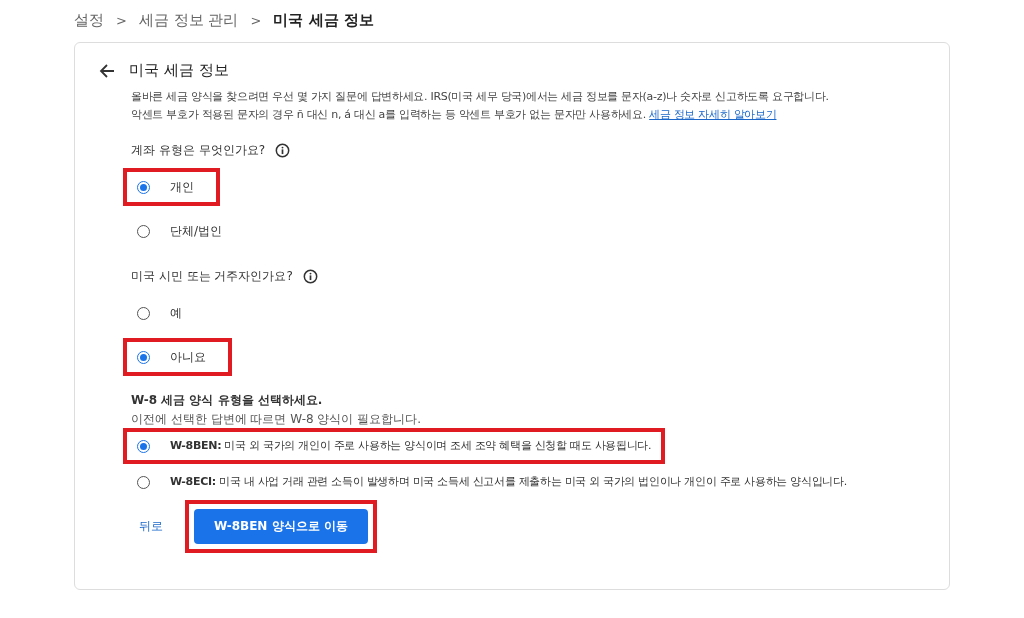 The width and height of the screenshot is (1024, 618). I want to click on question-label: 미국 시민 또는 거주자인가요?, so click(212, 276).